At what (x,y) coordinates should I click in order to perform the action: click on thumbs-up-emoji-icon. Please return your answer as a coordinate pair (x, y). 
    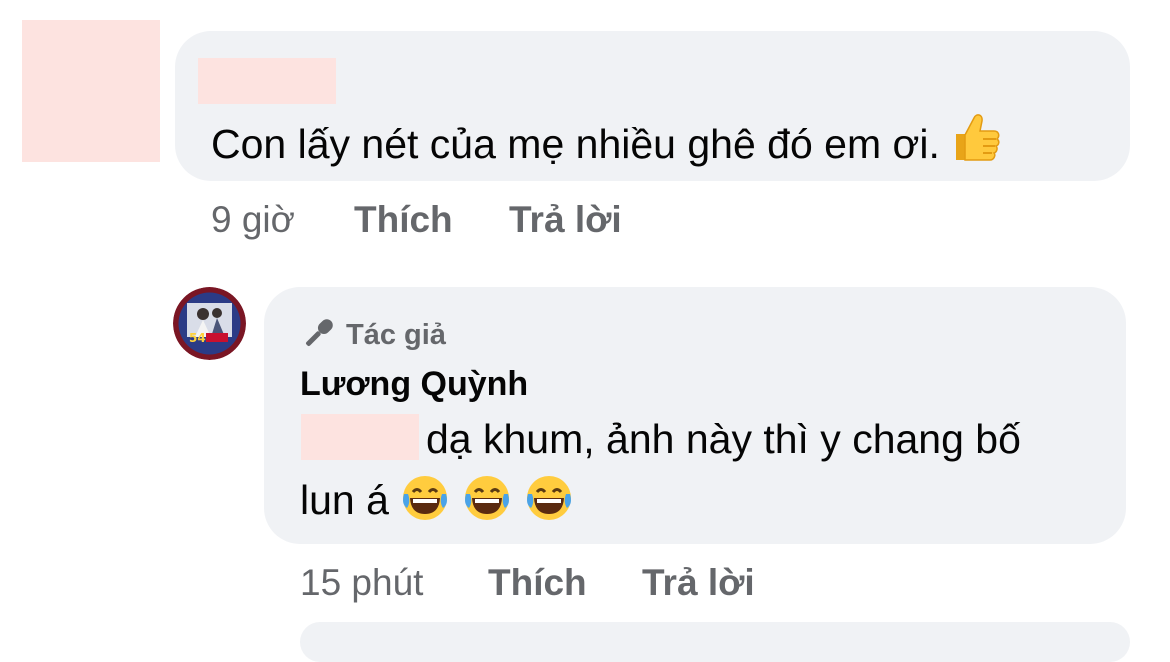
    Looking at the image, I should click on (976, 142).